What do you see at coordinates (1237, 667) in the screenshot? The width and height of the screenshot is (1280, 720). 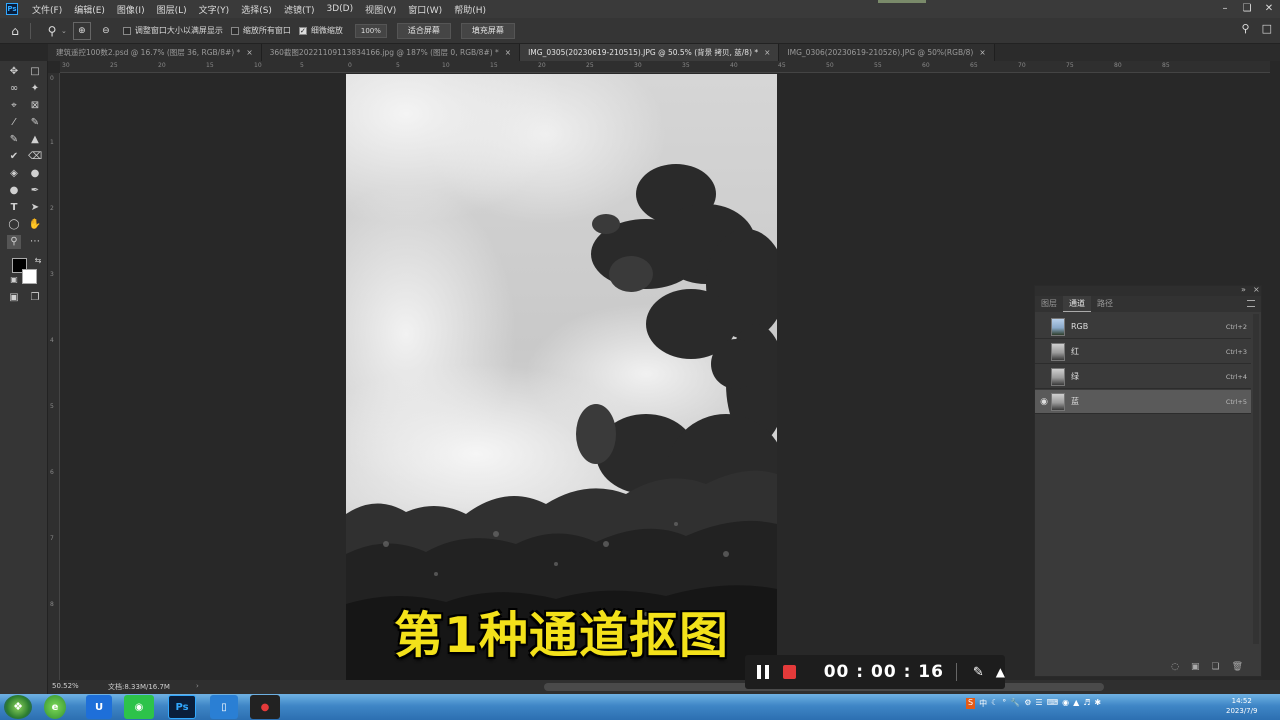 I see `delete-channel-icon: 🗑` at bounding box center [1237, 667].